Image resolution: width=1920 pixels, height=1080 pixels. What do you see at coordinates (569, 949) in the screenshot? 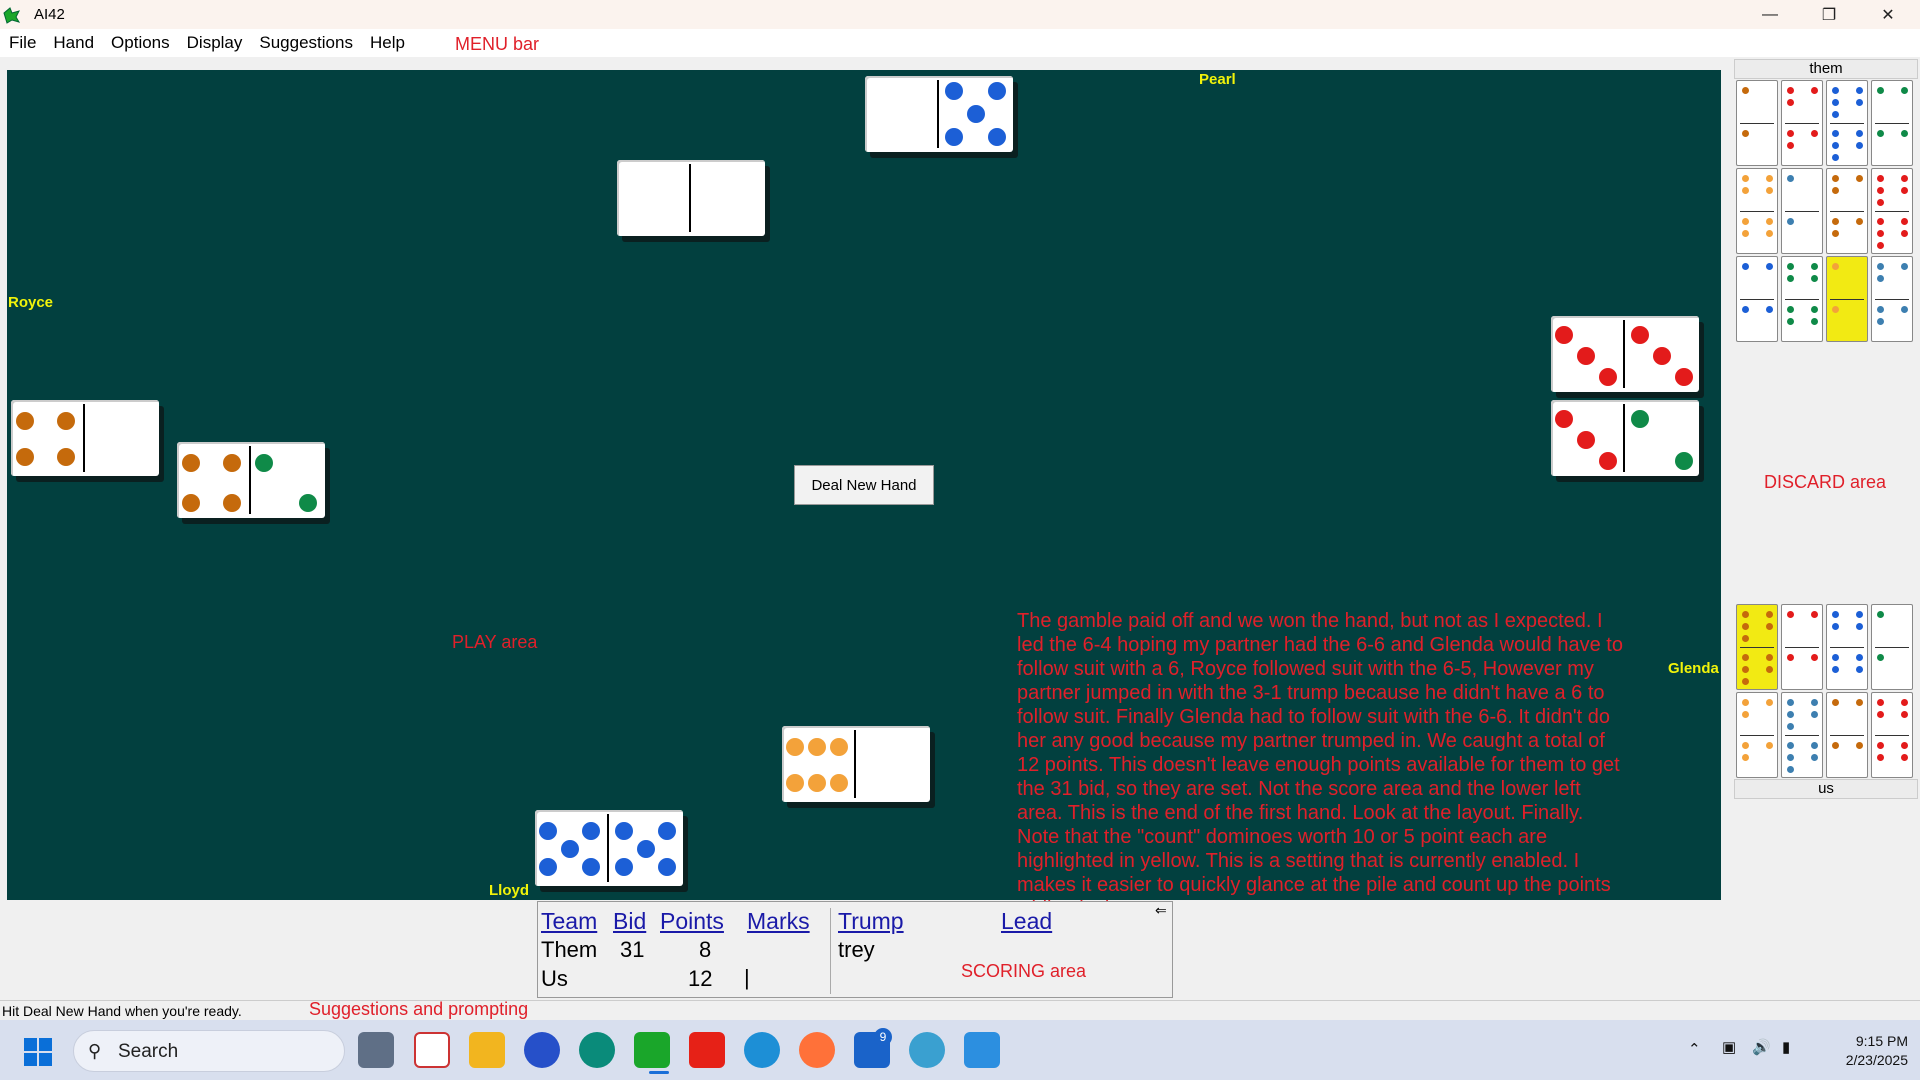
I see `row-them-team: Them` at bounding box center [569, 949].